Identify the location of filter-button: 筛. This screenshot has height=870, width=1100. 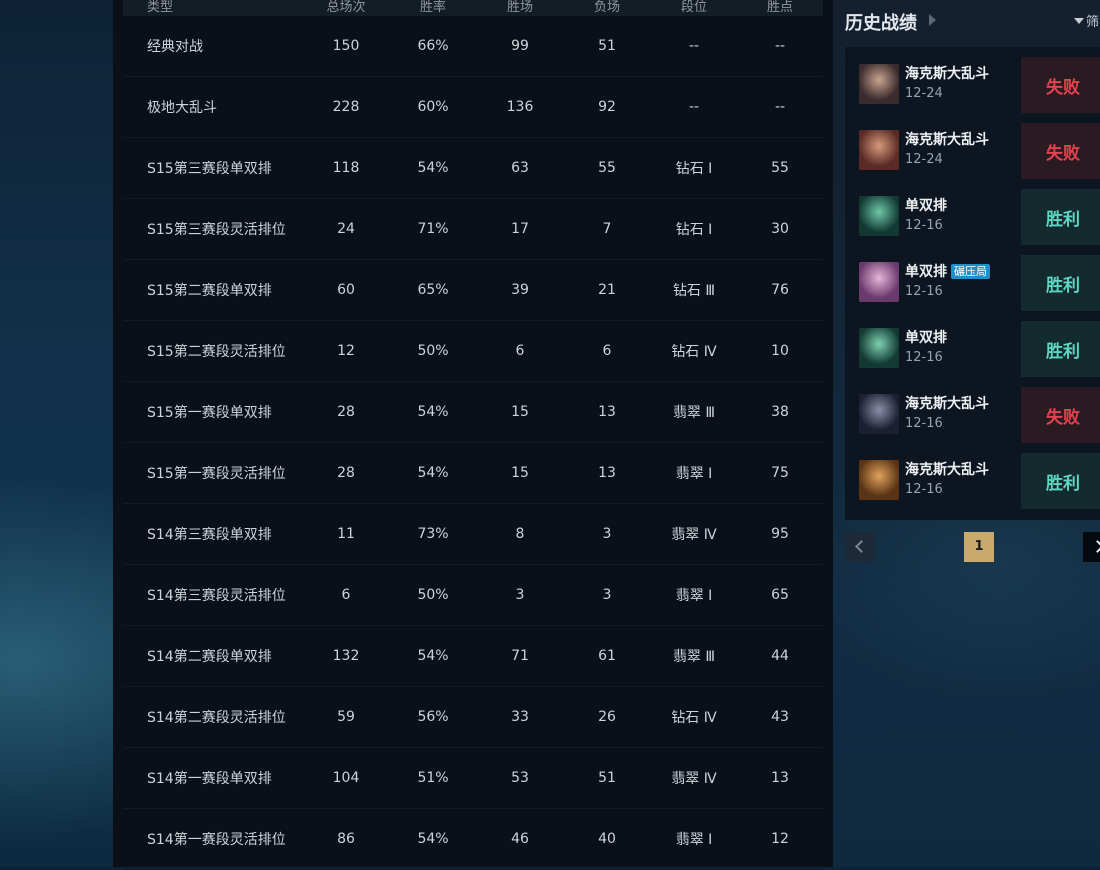
(1086, 20).